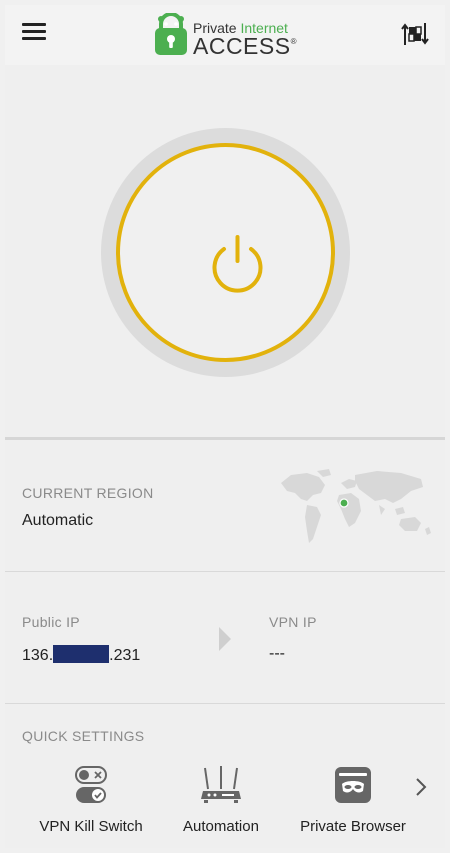  I want to click on world-map, so click(356, 505).